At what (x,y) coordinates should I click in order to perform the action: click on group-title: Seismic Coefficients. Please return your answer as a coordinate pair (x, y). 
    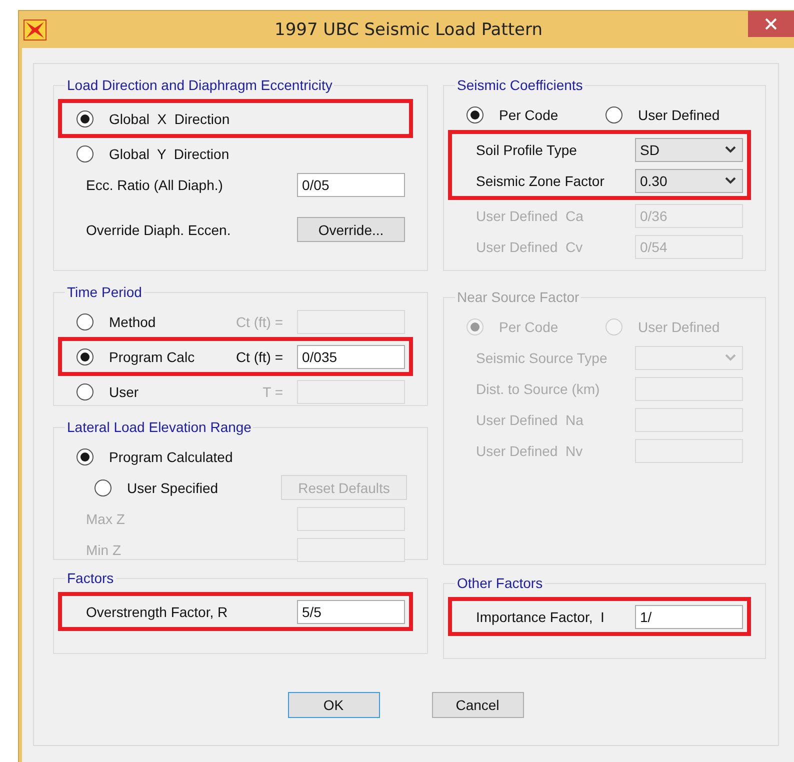
    Looking at the image, I should click on (520, 85).